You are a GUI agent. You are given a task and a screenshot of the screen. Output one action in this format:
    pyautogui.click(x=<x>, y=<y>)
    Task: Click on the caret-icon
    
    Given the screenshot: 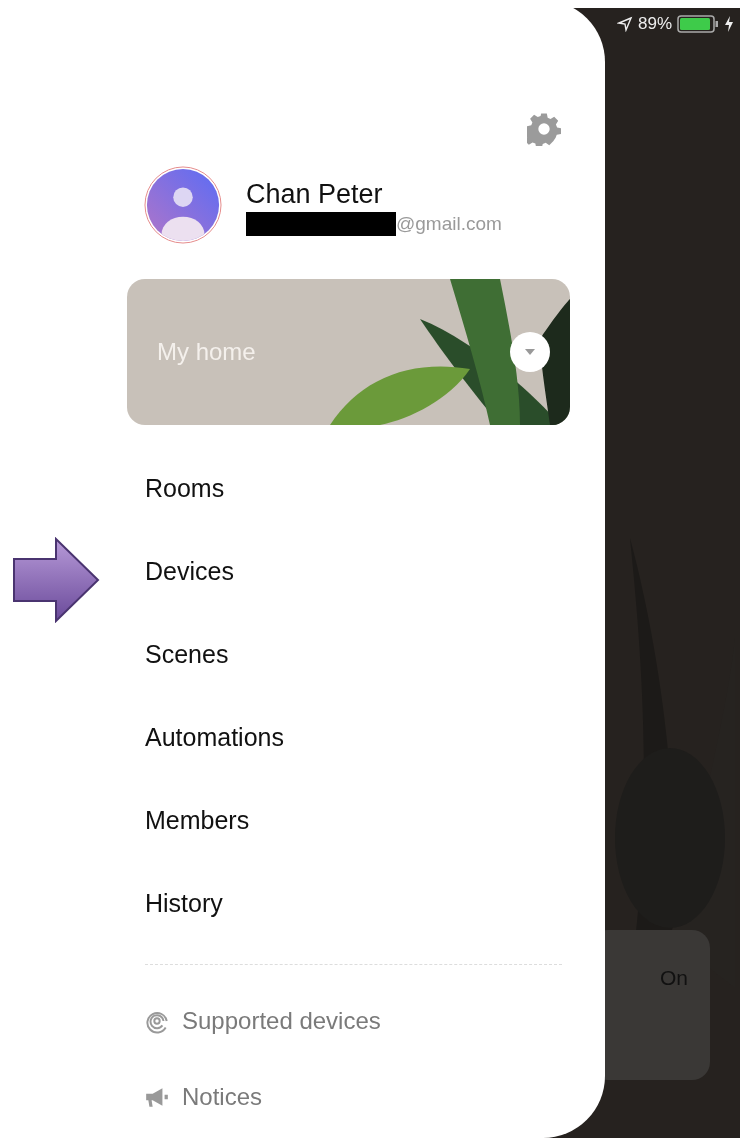 What is the action you would take?
    pyautogui.click(x=530, y=352)
    